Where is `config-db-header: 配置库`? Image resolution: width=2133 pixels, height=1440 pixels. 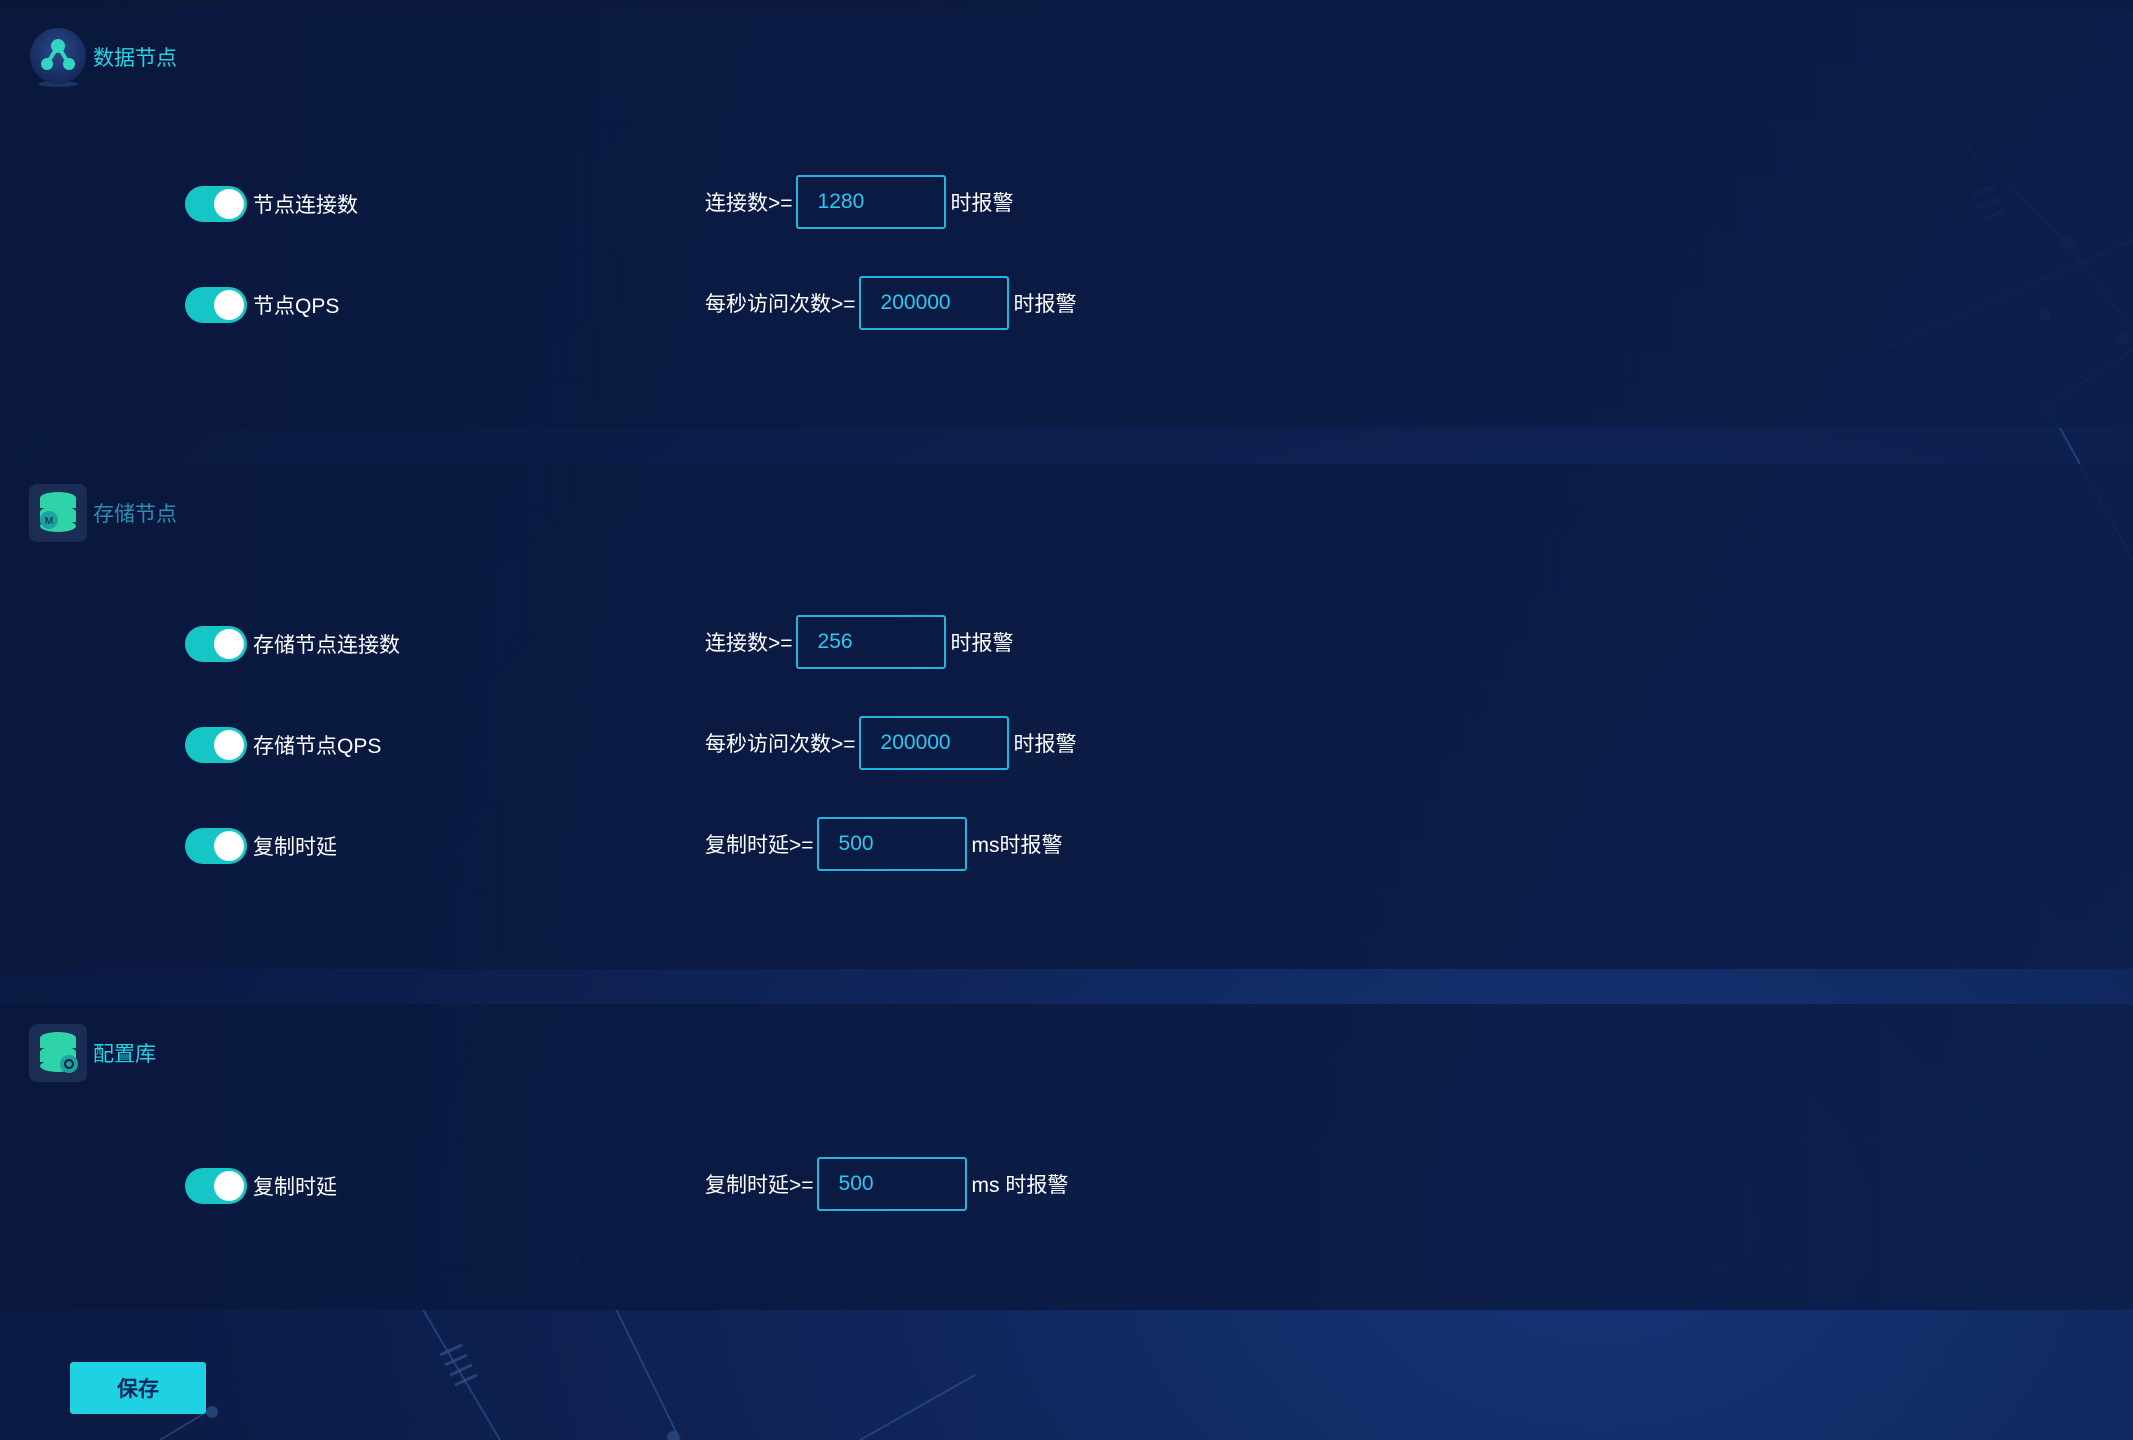
config-db-header: 配置库 is located at coordinates (91, 1053).